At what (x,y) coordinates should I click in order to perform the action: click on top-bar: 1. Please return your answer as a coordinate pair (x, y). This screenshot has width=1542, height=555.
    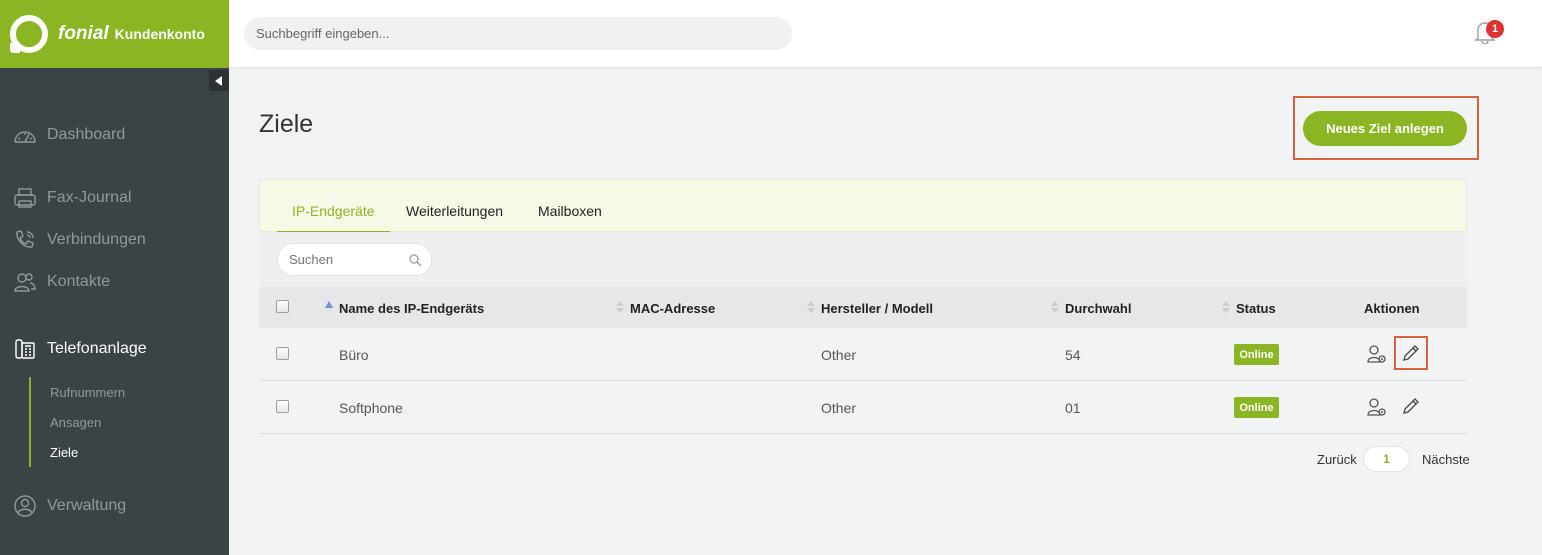
    Looking at the image, I should click on (885, 34).